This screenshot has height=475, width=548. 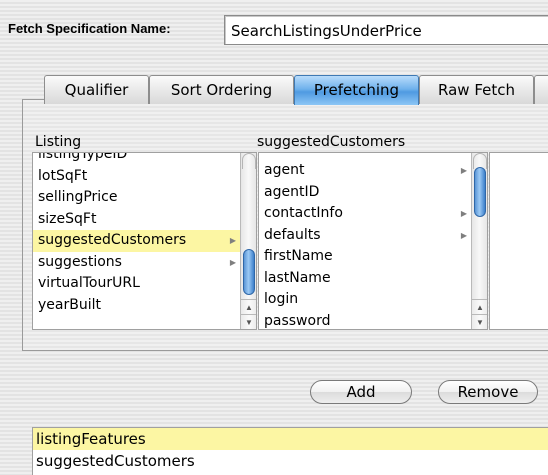 What do you see at coordinates (303, 213) in the screenshot?
I see `list-item-label: contactInfo` at bounding box center [303, 213].